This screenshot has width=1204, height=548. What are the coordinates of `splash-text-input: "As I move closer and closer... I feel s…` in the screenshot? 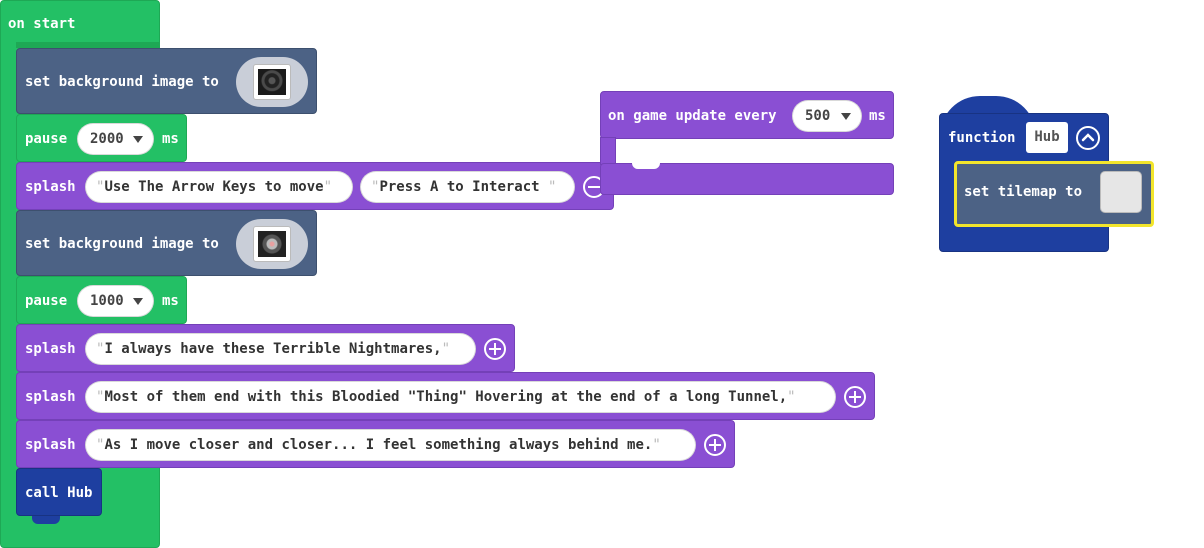 It's located at (390, 445).